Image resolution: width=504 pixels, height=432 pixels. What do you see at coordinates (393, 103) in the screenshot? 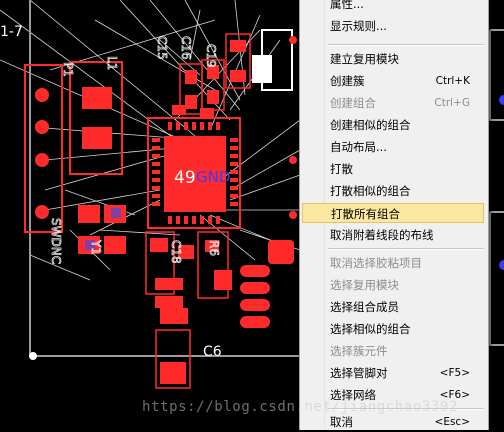
I see `menu-item-create-group: 创建组合 Ctrl+G` at bounding box center [393, 103].